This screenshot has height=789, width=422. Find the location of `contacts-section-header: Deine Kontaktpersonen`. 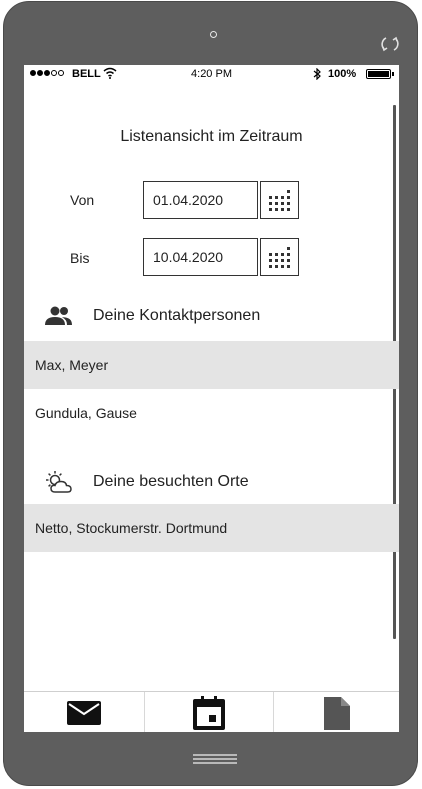

contacts-section-header: Deine Kontaktpersonen is located at coordinates (211, 316).